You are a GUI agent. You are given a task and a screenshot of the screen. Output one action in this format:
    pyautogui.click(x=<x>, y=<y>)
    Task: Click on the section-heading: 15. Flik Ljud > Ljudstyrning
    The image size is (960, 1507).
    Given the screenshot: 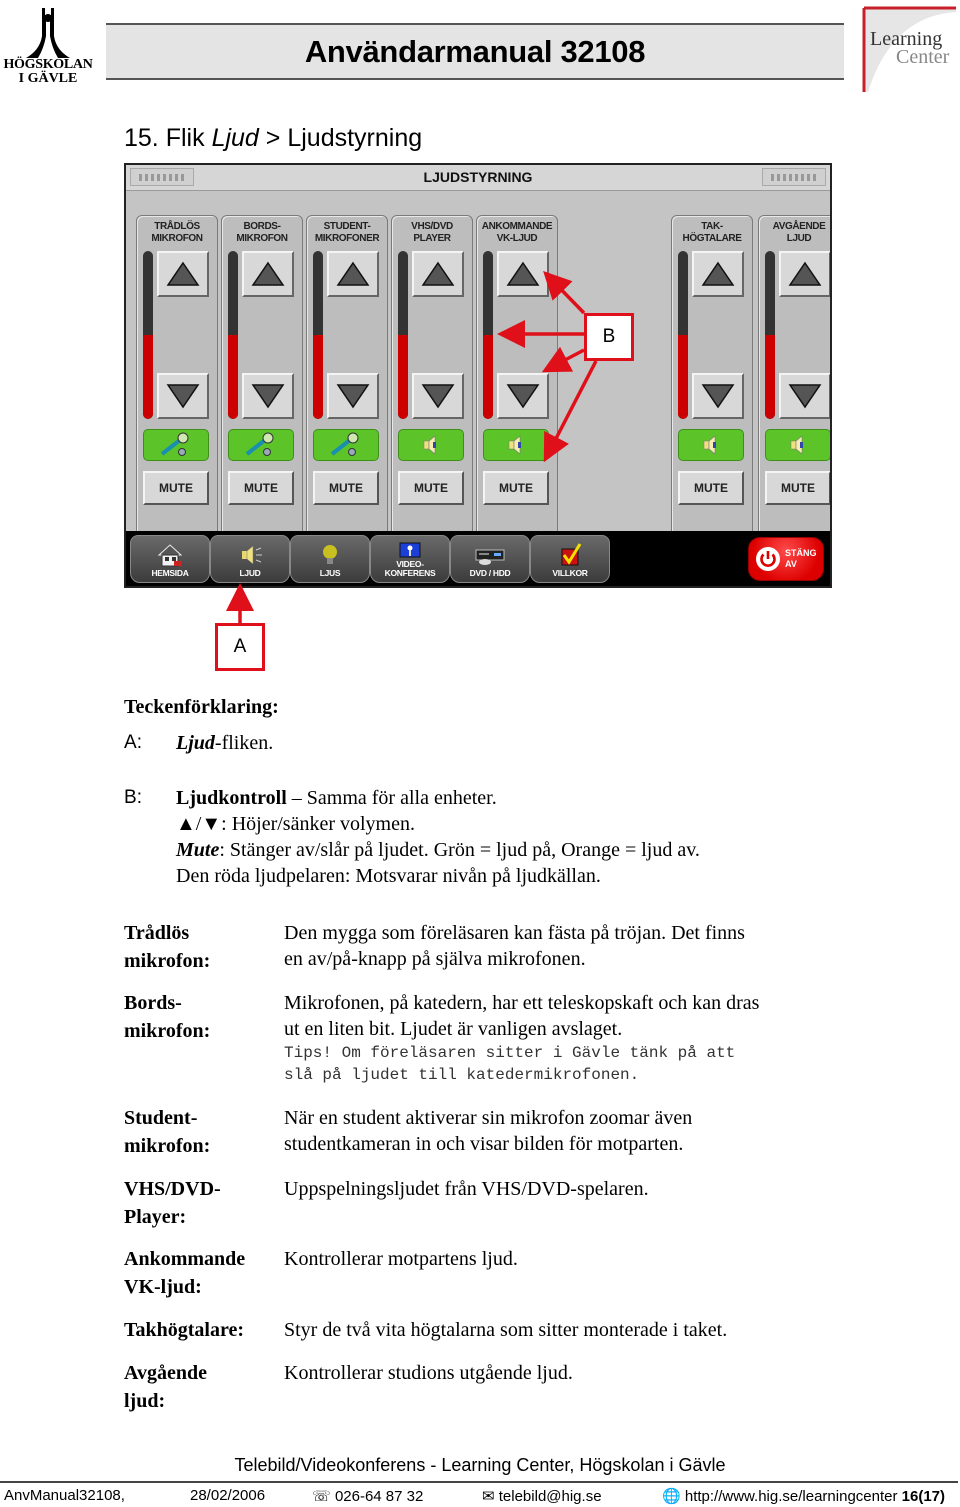 What is the action you would take?
    pyautogui.click(x=273, y=138)
    